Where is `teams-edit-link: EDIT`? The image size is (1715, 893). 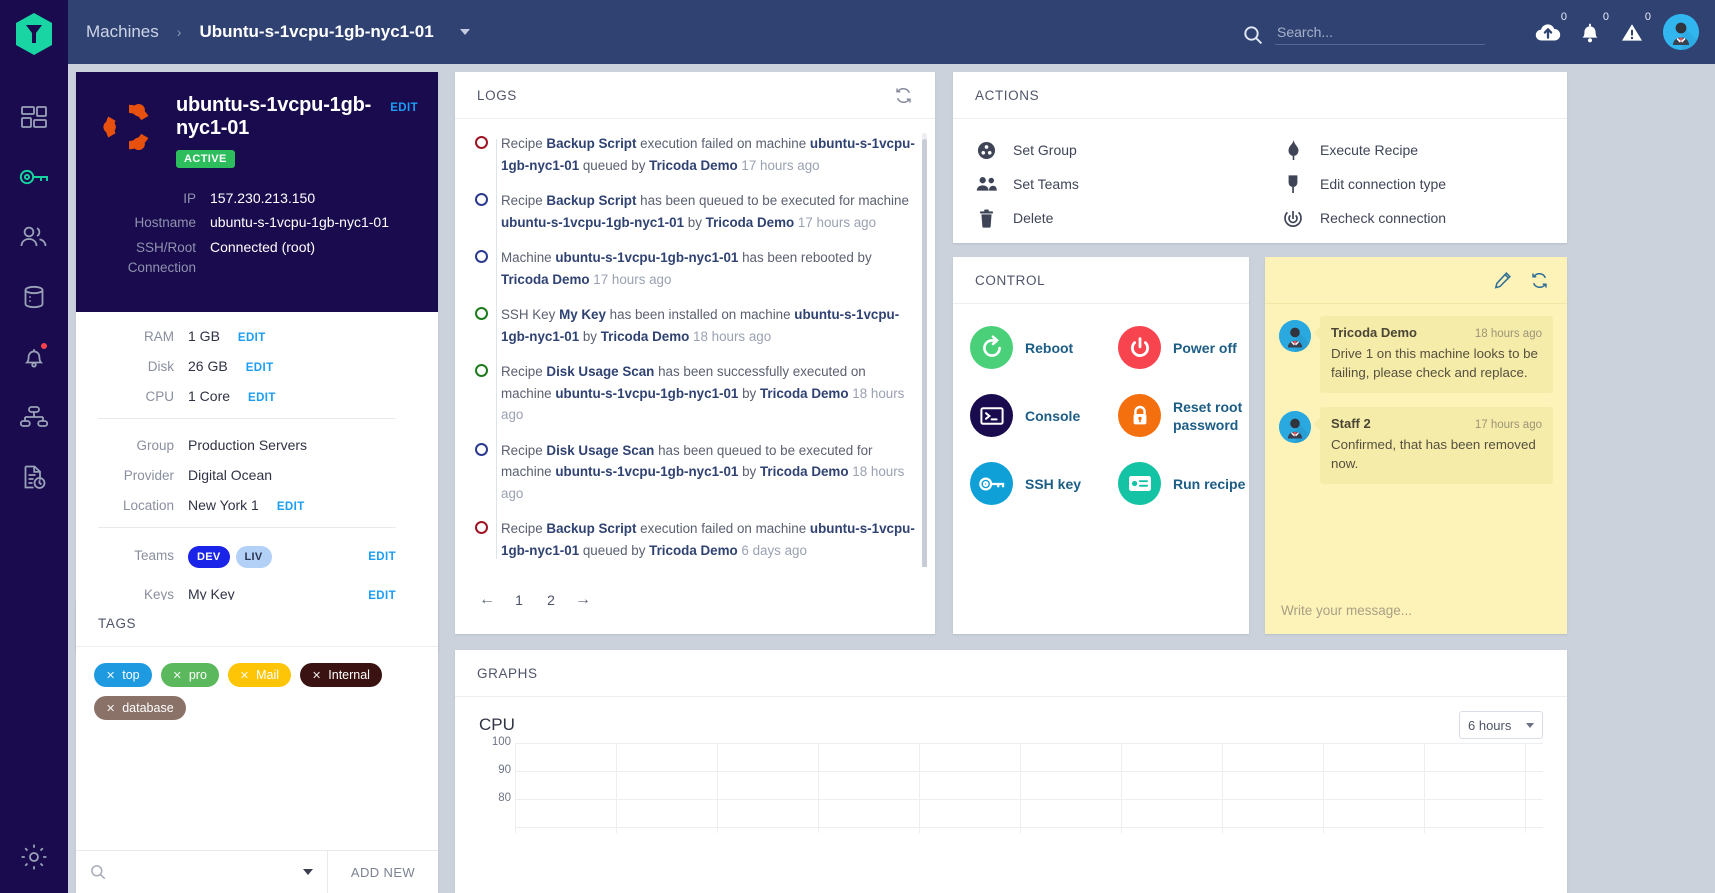 teams-edit-link: EDIT is located at coordinates (393, 557).